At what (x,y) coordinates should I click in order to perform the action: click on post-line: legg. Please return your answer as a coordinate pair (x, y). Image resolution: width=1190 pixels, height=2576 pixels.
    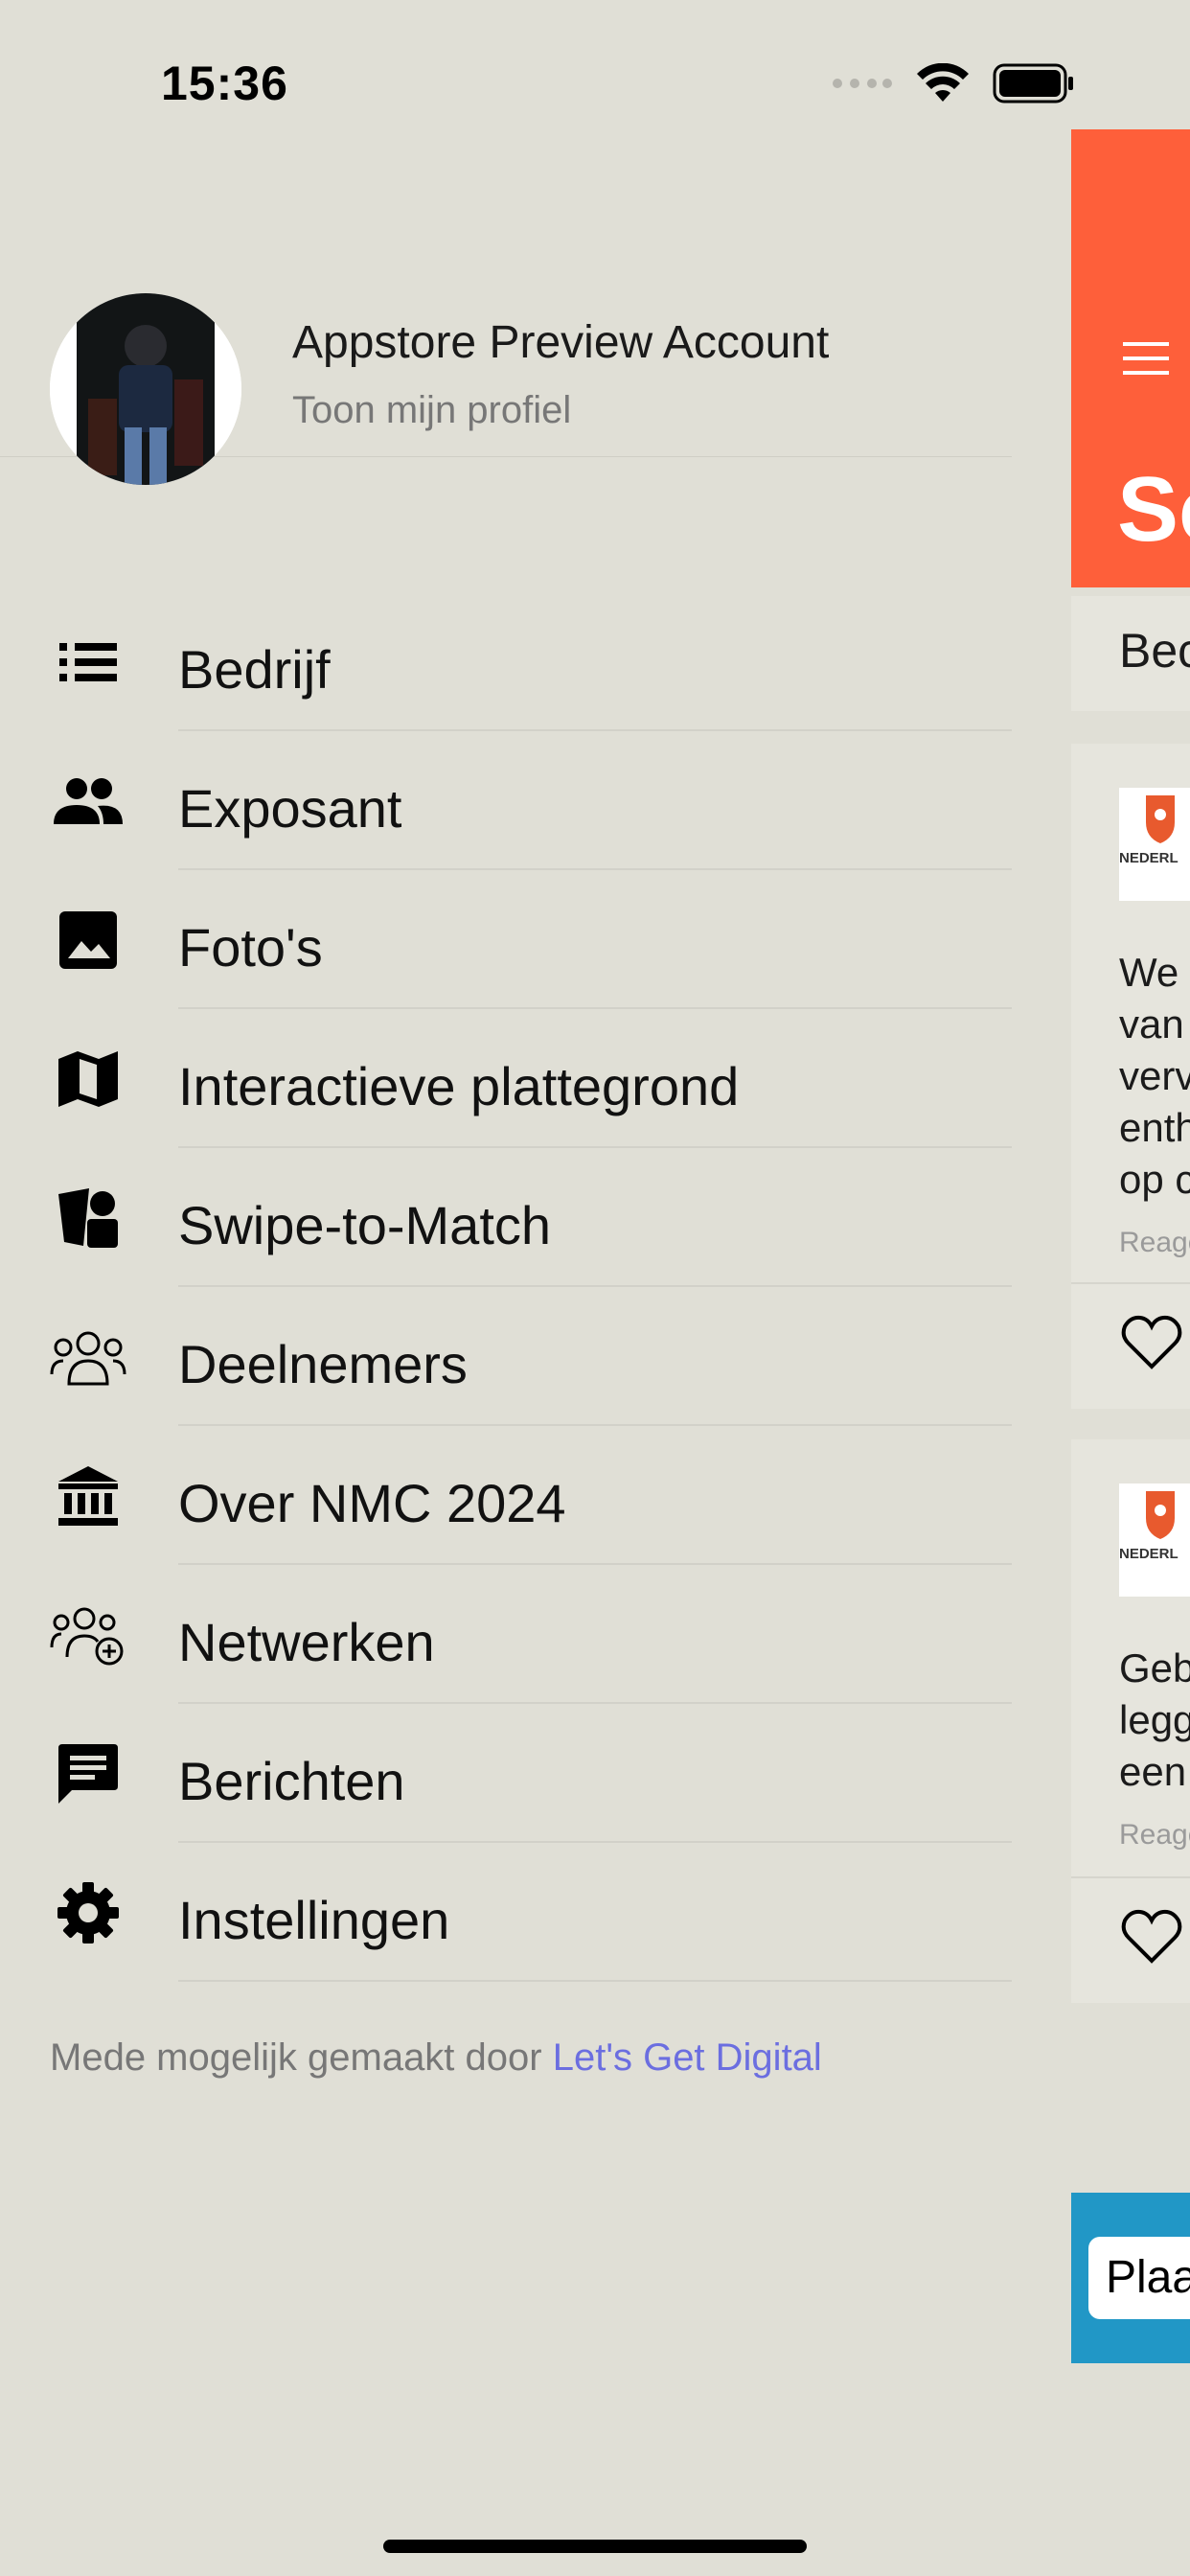
    Looking at the image, I should click on (1155, 1719).